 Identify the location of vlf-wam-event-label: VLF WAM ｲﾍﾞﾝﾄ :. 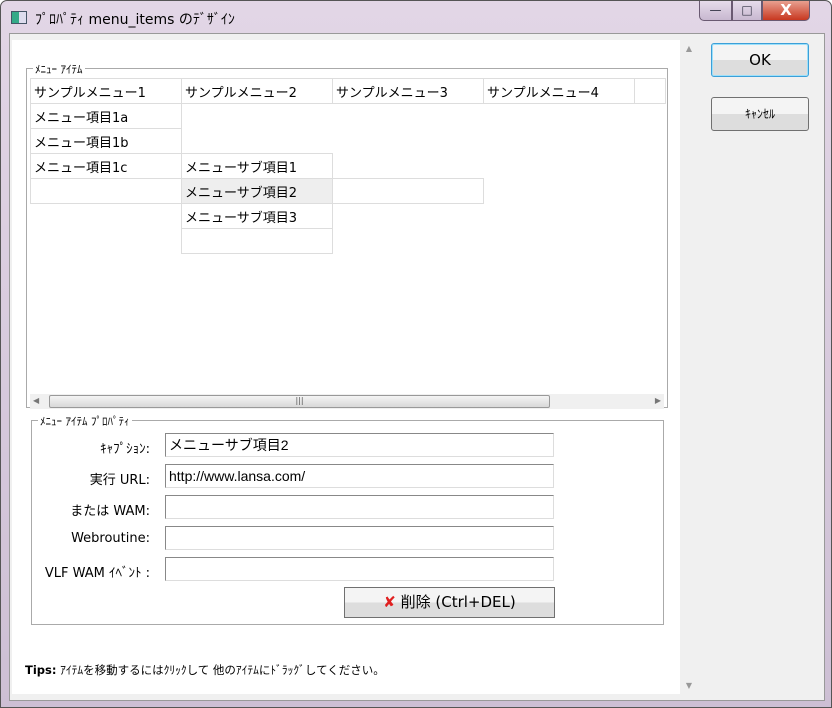
(97, 573).